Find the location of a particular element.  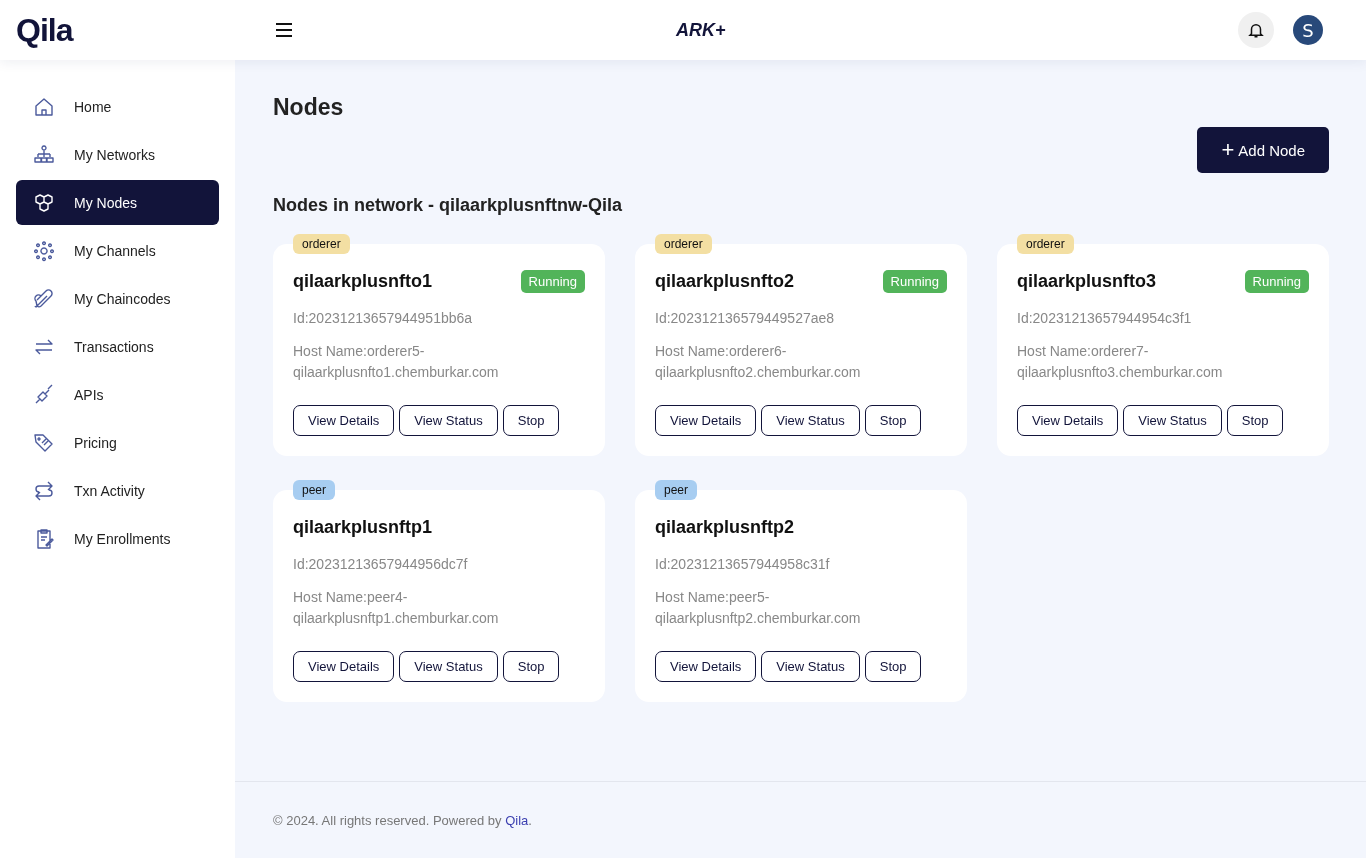

node-name: qilaarkplusnfto2 is located at coordinates (725, 281).